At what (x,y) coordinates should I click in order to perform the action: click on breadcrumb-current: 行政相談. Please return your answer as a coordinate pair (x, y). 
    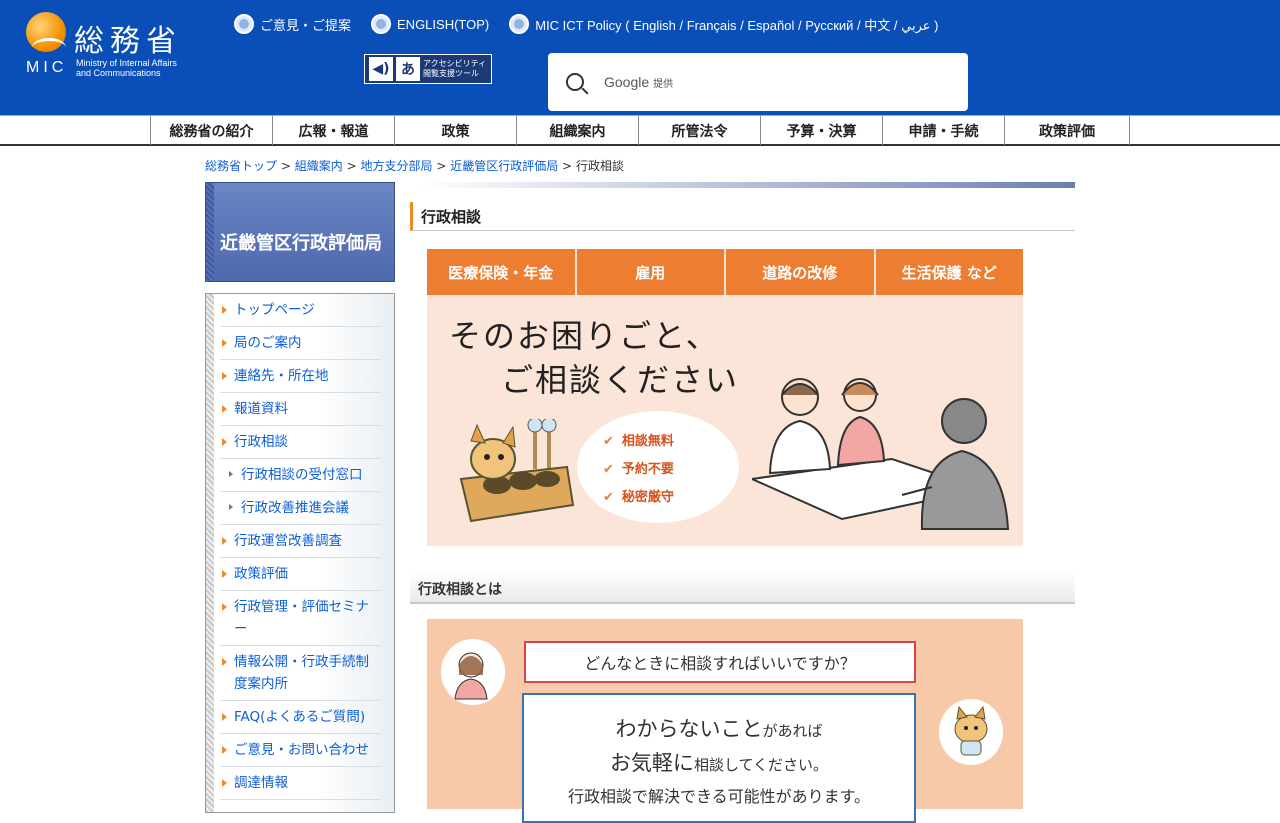
    Looking at the image, I should click on (599, 166).